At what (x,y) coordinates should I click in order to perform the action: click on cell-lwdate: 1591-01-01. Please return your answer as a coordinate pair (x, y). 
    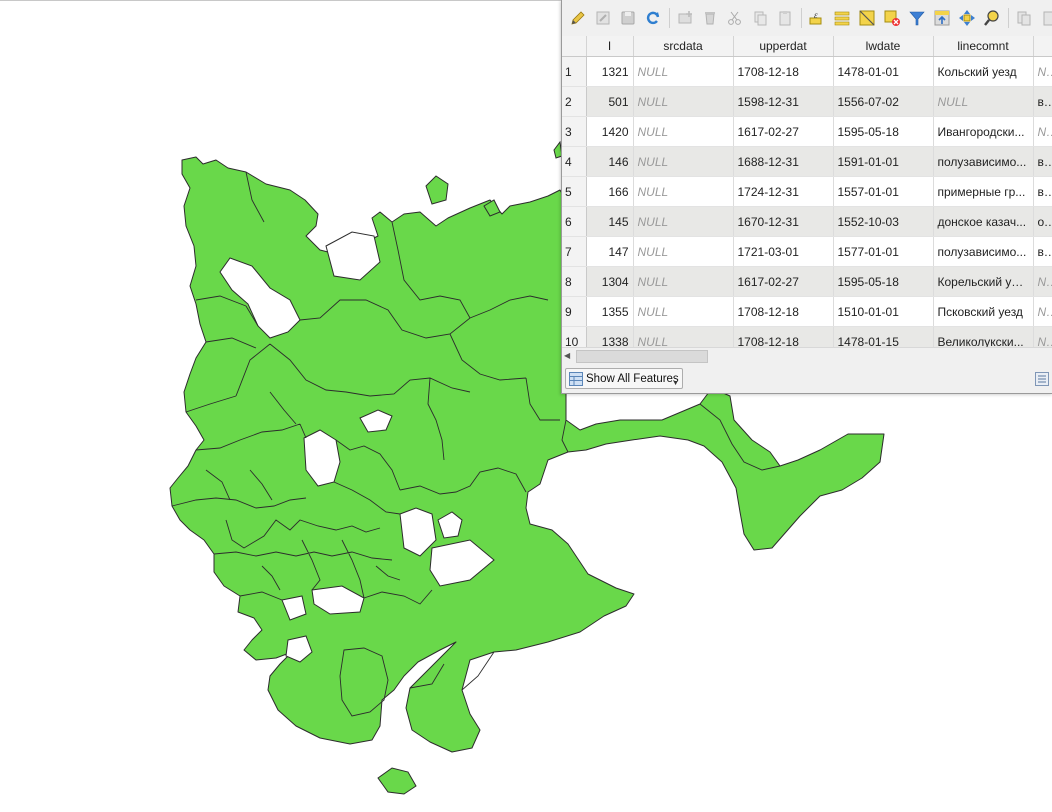
    Looking at the image, I should click on (883, 161).